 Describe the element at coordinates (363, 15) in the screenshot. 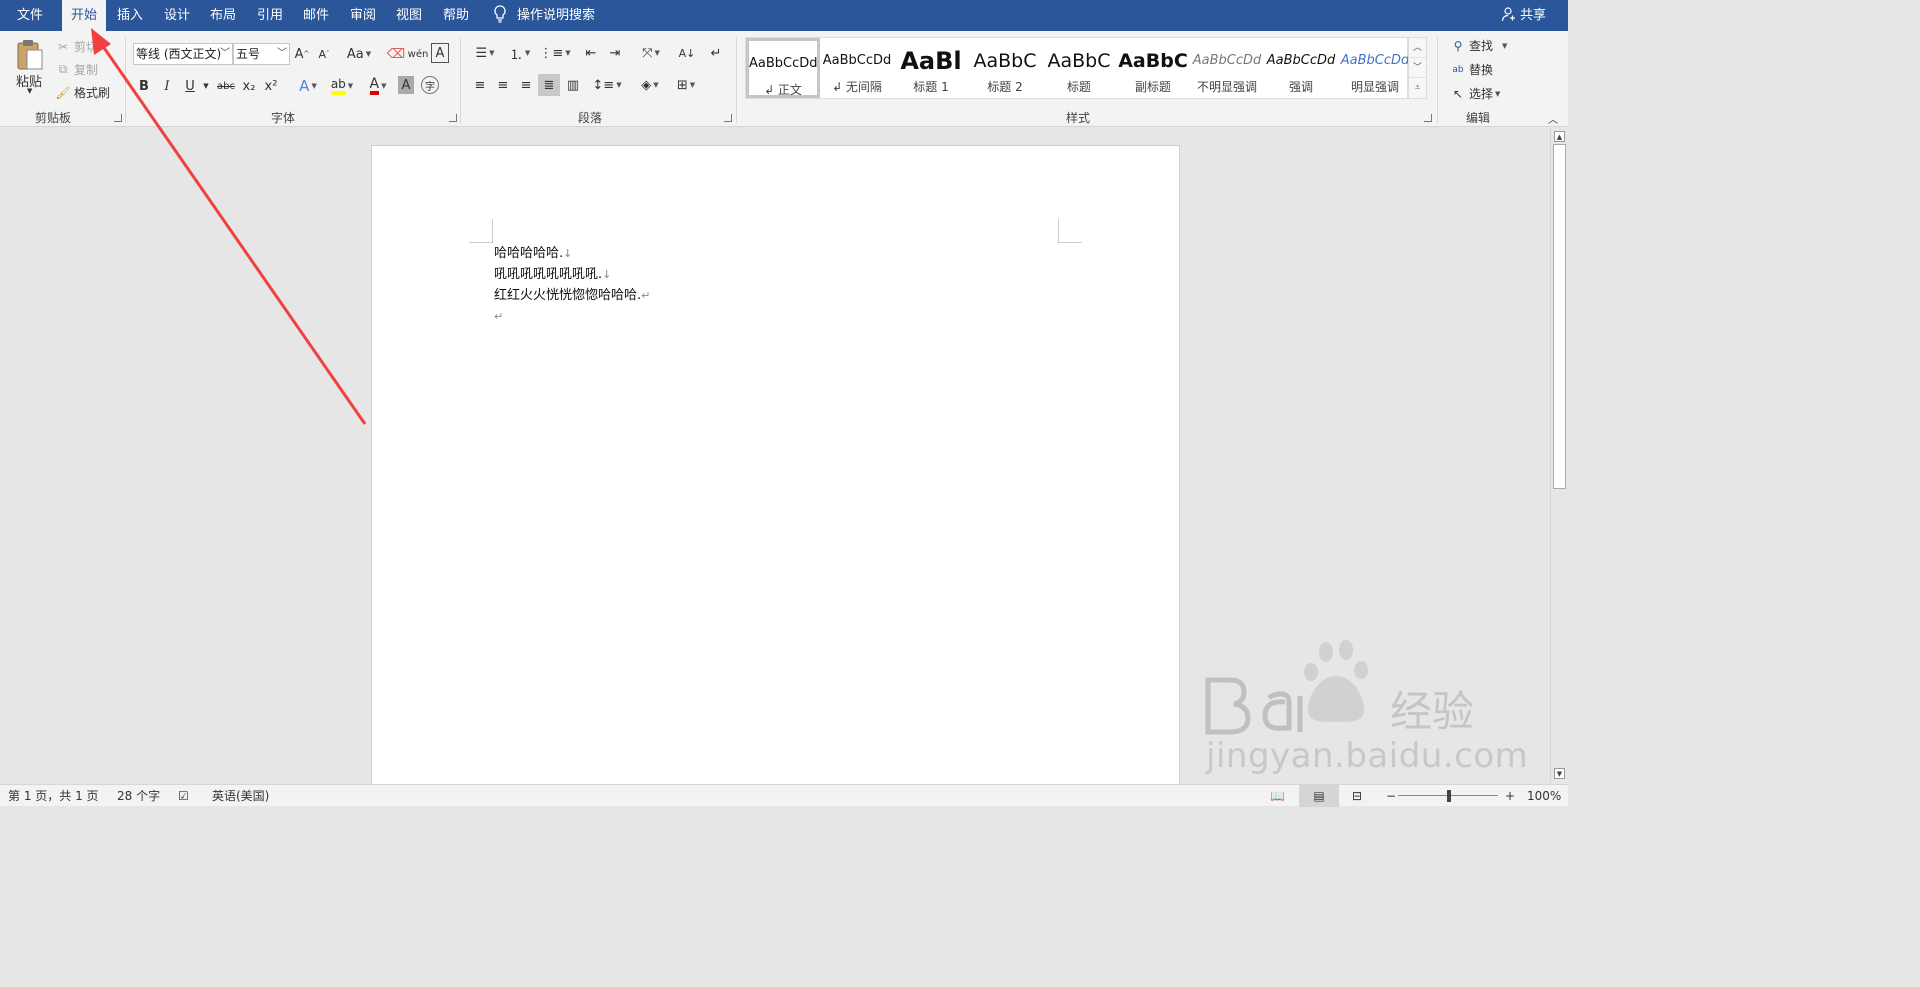

I see `tab-review: 审阅` at that location.